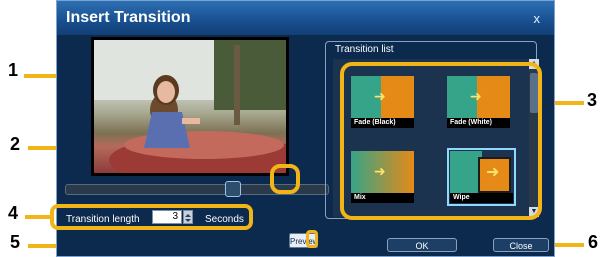 The image size is (607, 257). Describe the element at coordinates (285, 179) in the screenshot. I see `callout-2-highlight` at that location.